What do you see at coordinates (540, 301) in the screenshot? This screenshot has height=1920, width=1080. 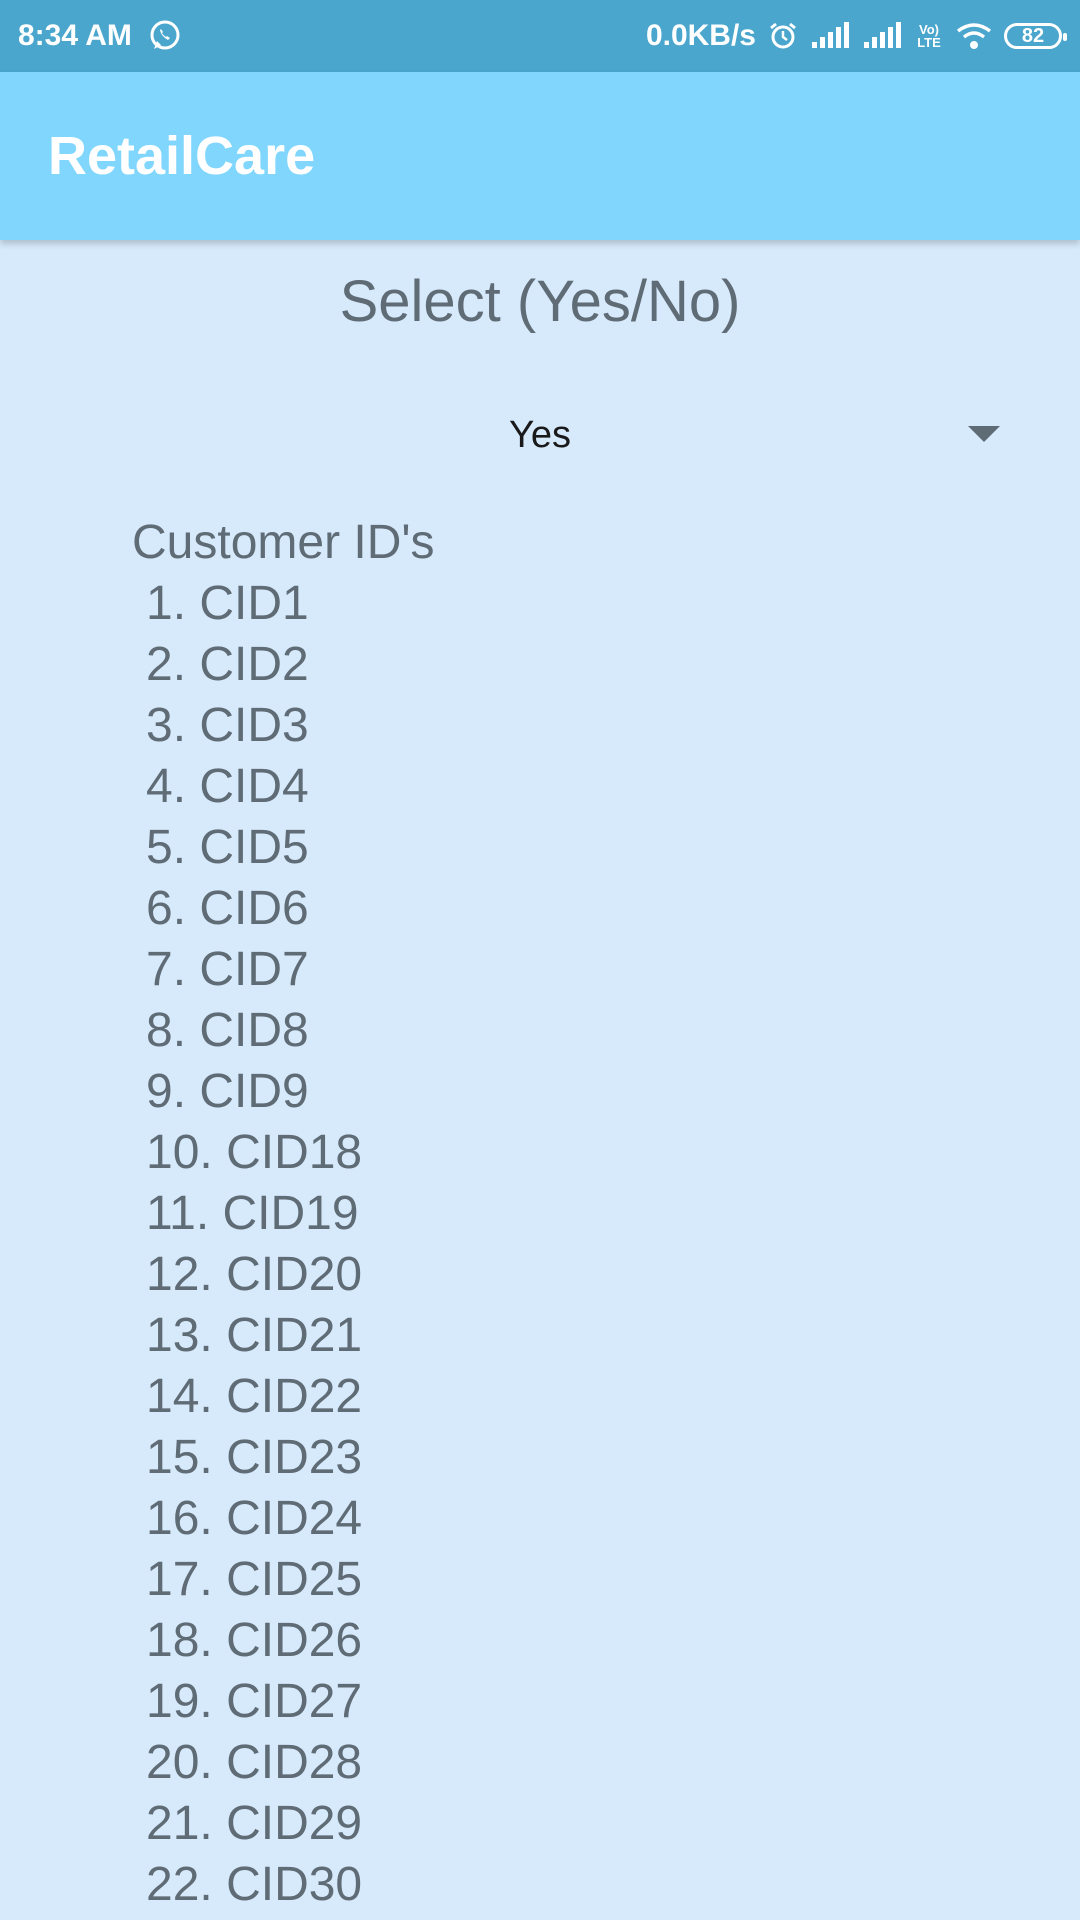 I see `select-heading: Select (Yes/No)` at bounding box center [540, 301].